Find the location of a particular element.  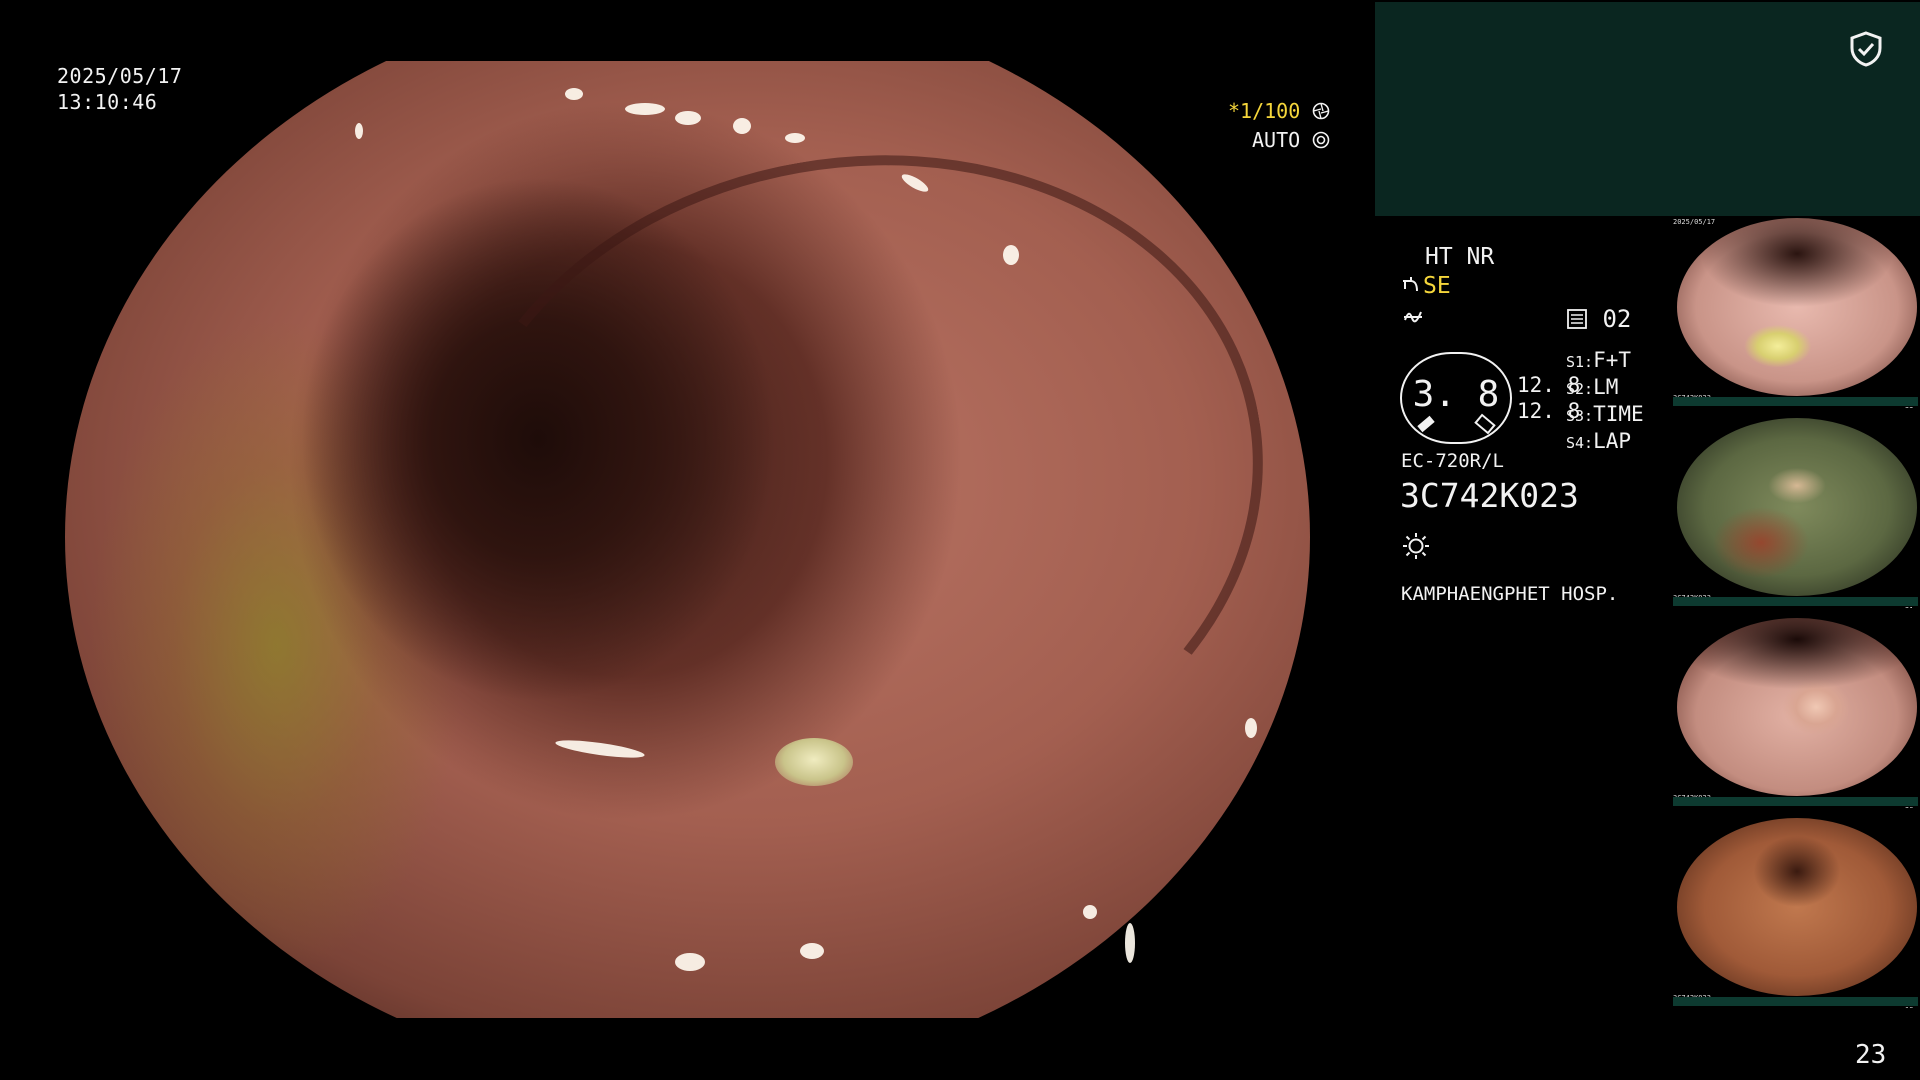

shield-check-icon is located at coordinates (1866, 49).